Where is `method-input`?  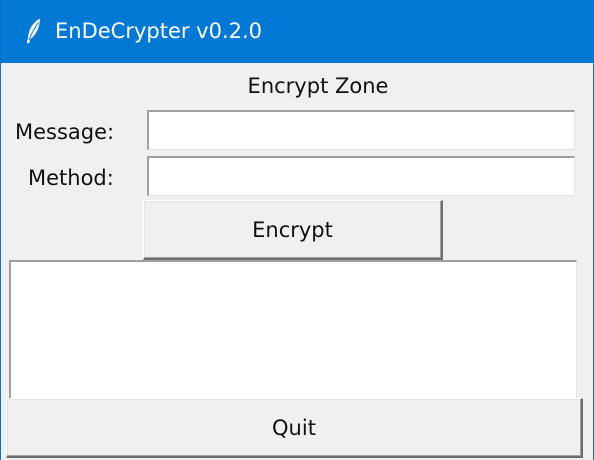 method-input is located at coordinates (361, 176).